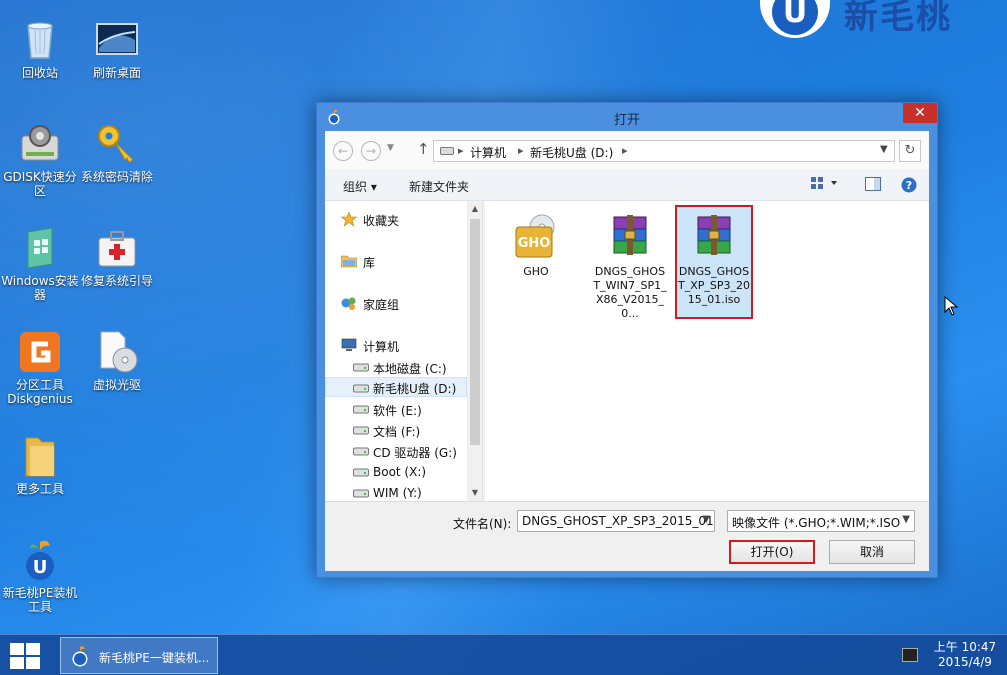 The height and width of the screenshot is (675, 1007). Describe the element at coordinates (116, 281) in the screenshot. I see `desktop-icon-label: 修复系统引导` at that location.